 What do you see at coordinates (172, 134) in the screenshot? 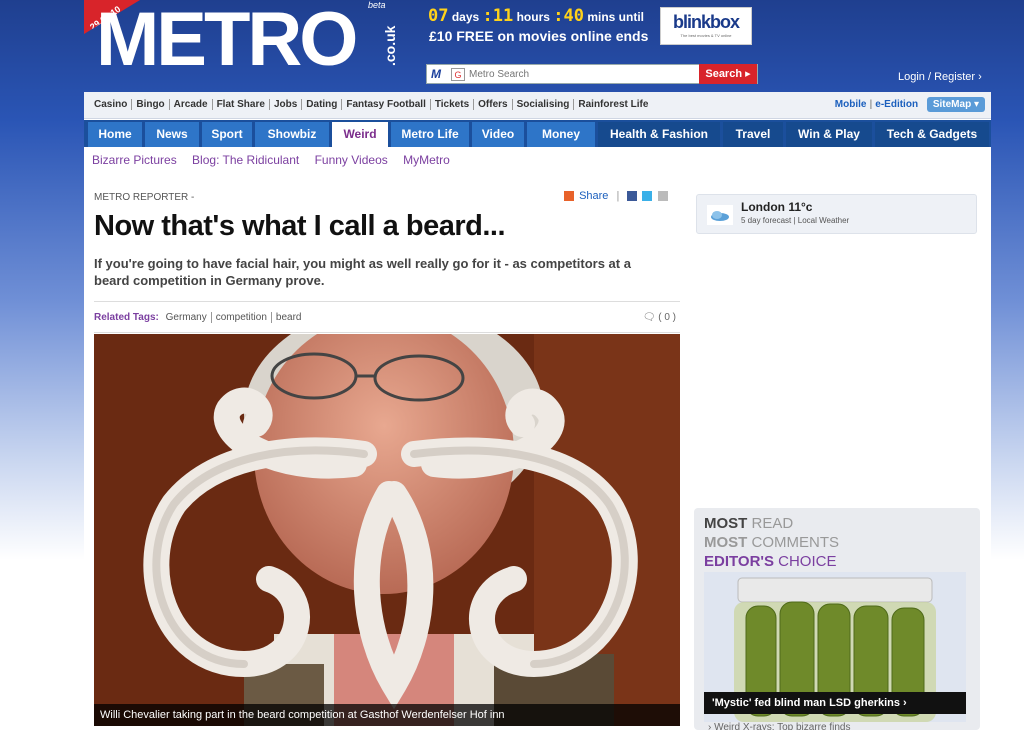
I see `tab-news: News` at bounding box center [172, 134].